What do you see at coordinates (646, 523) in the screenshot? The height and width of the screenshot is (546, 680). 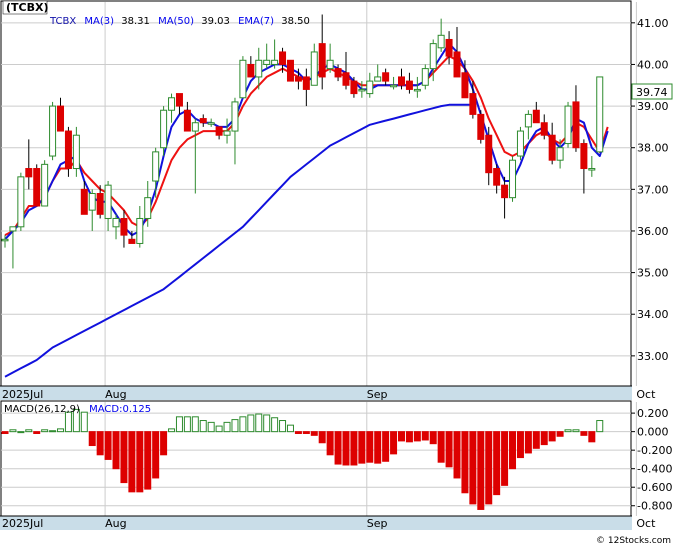 I see `macd-x-label: Oct` at bounding box center [646, 523].